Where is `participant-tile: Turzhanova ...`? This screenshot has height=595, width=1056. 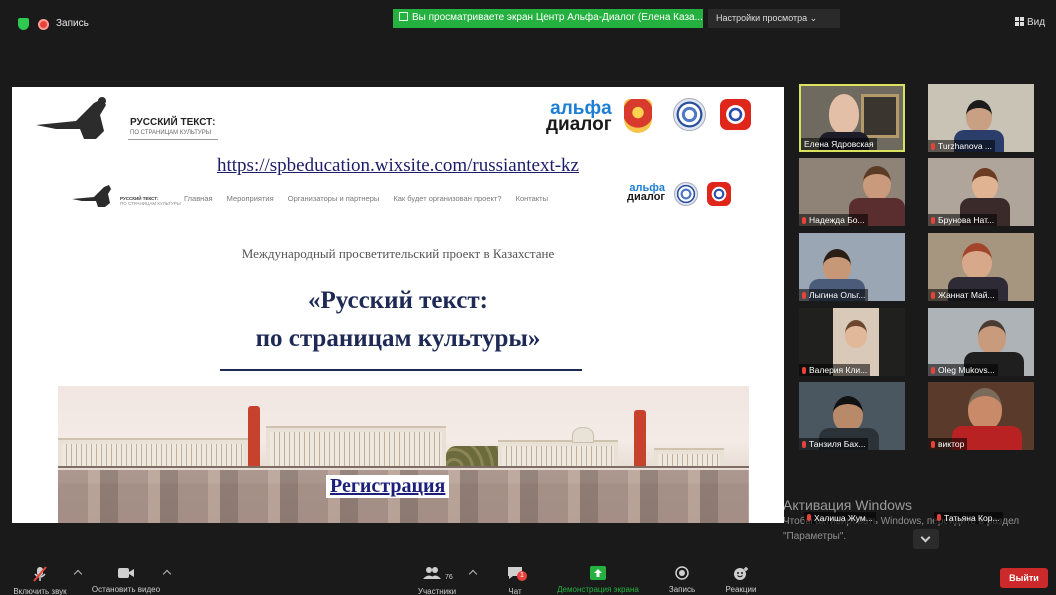 participant-tile: Turzhanova ... is located at coordinates (981, 118).